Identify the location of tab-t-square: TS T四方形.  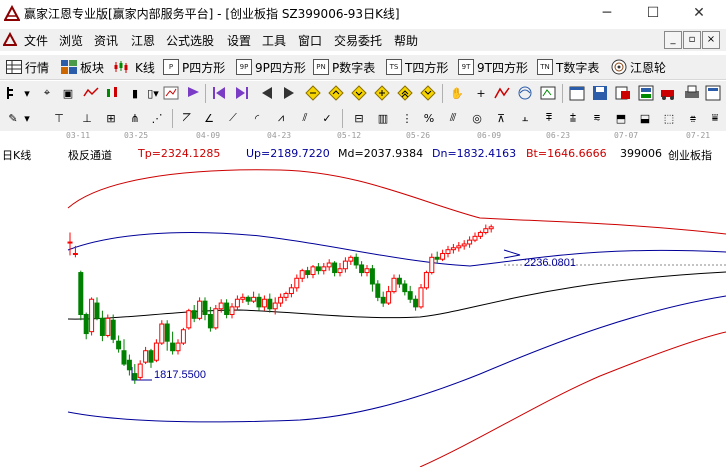
(417, 67).